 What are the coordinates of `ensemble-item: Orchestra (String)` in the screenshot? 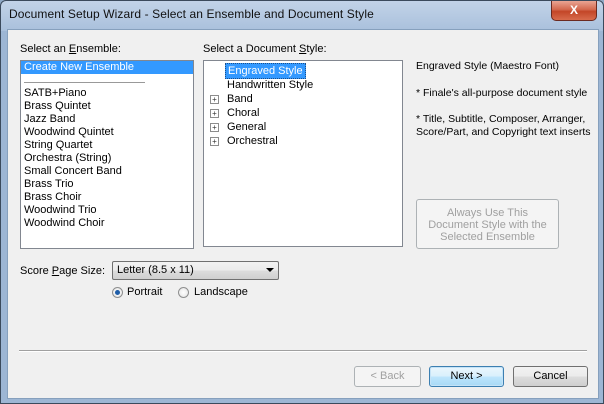 It's located at (107, 158).